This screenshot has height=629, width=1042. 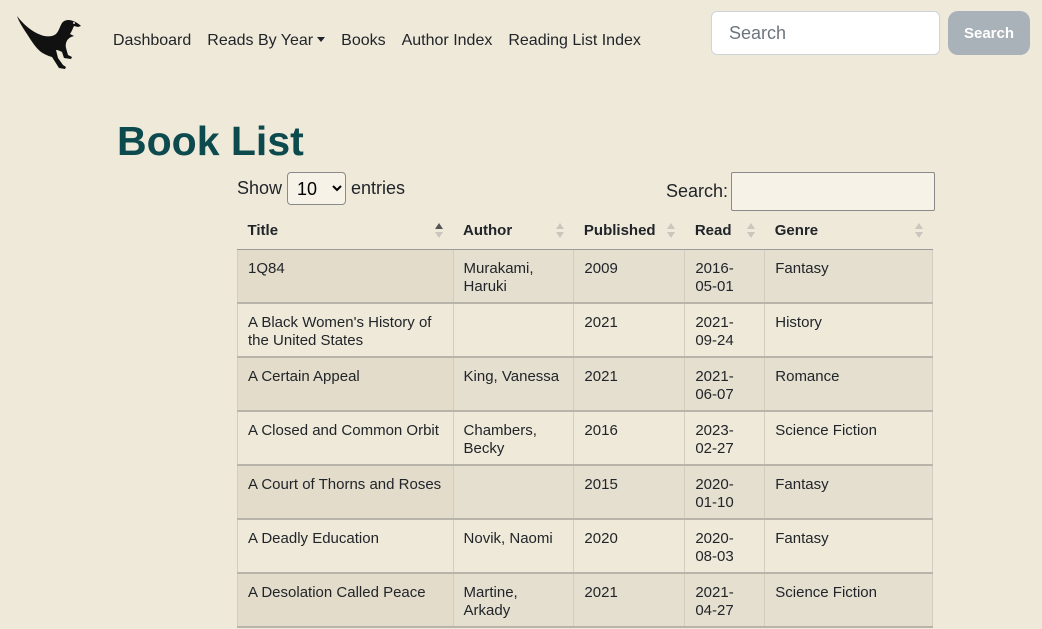 I want to click on cell-genre: History, so click(x=848, y=330).